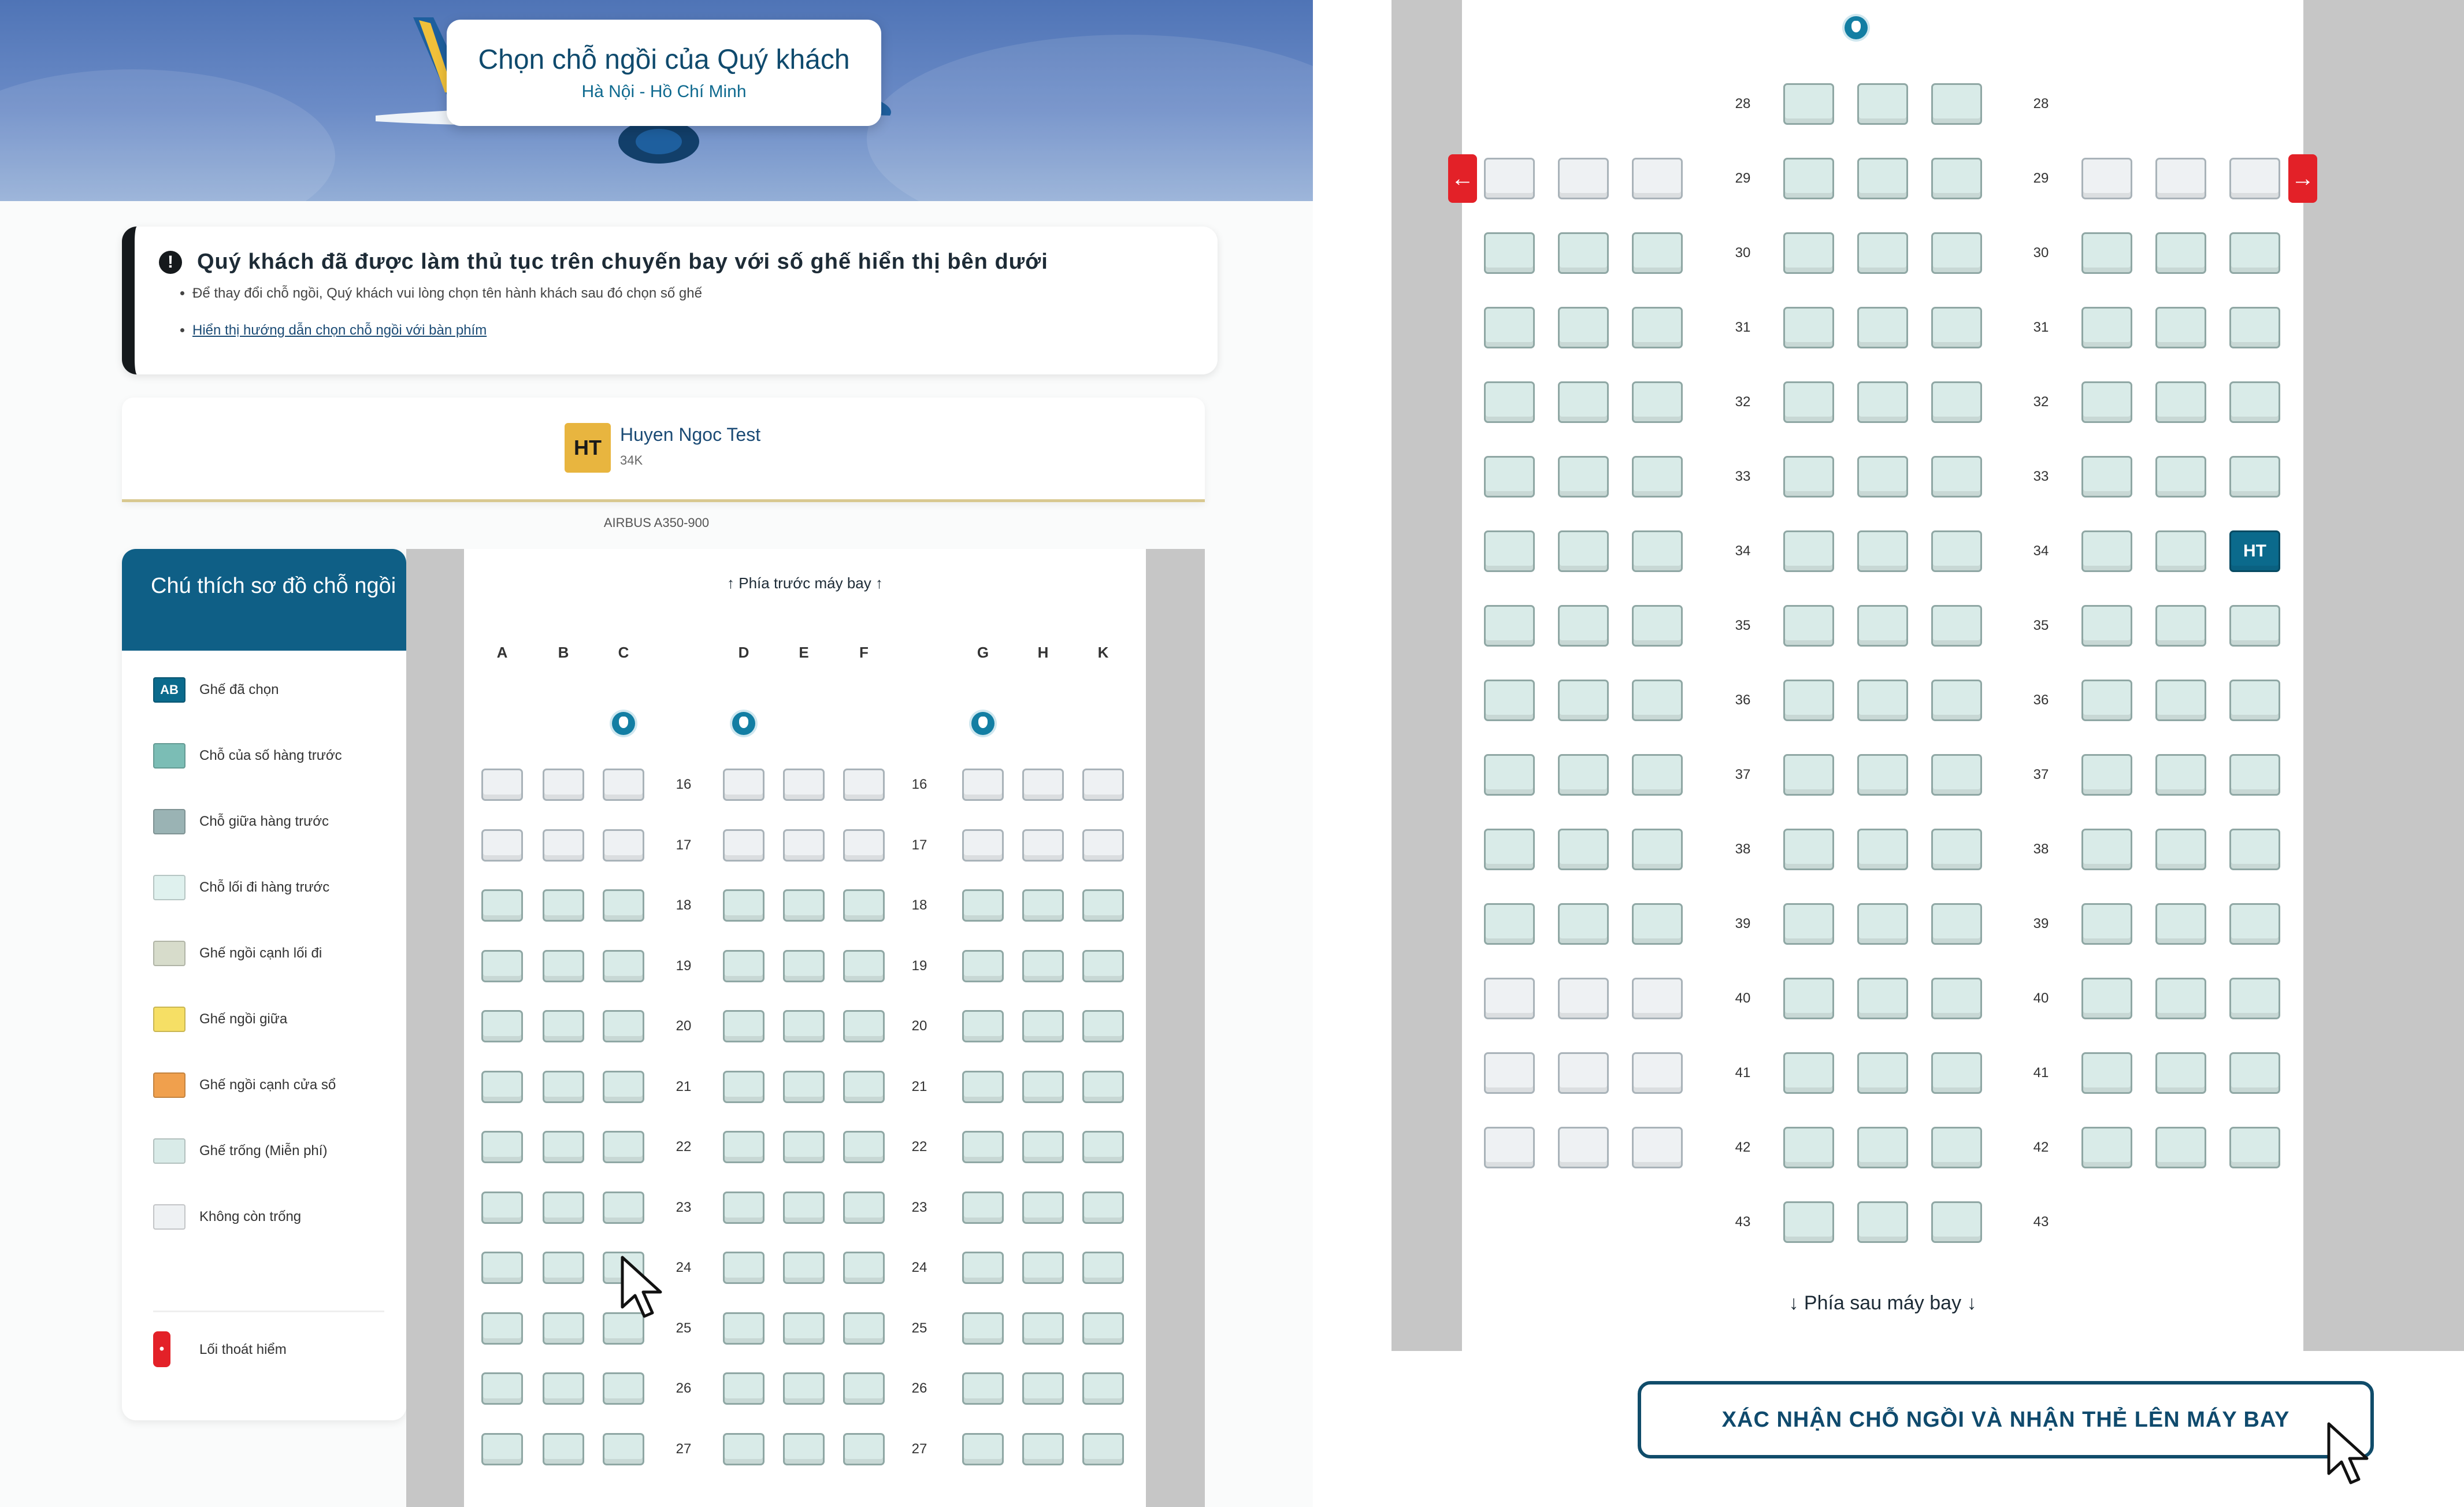 Image resolution: width=2464 pixels, height=1507 pixels. I want to click on seat-30D, so click(1808, 253).